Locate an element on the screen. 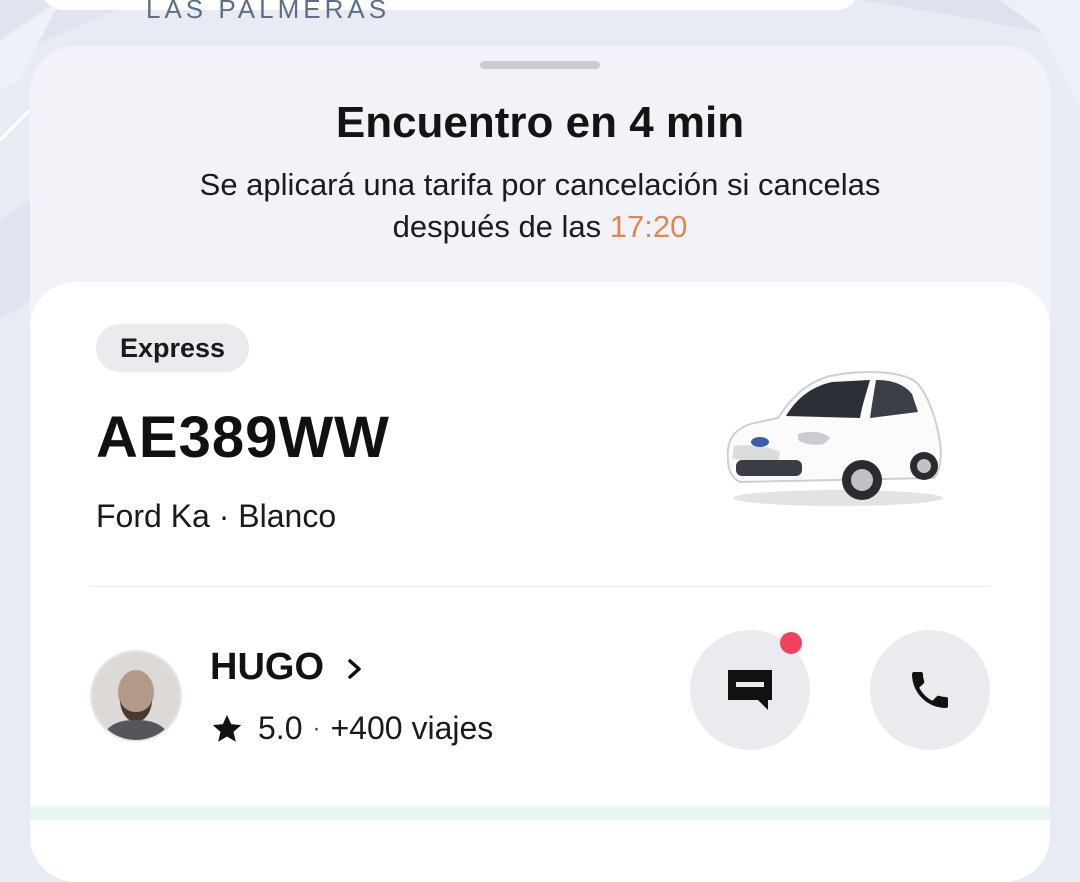 The width and height of the screenshot is (1080, 882). cancellation-time: 17:20 is located at coordinates (648, 226).